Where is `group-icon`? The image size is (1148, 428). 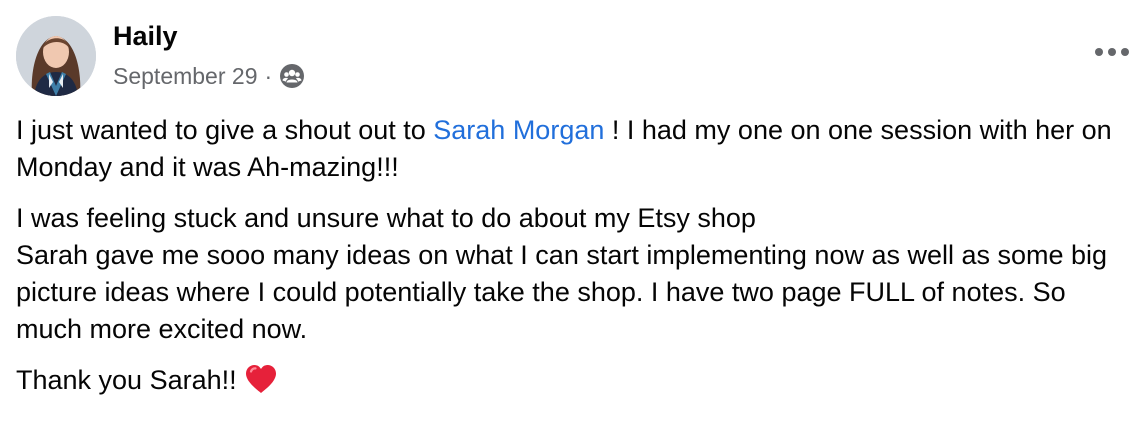 group-icon is located at coordinates (292, 76).